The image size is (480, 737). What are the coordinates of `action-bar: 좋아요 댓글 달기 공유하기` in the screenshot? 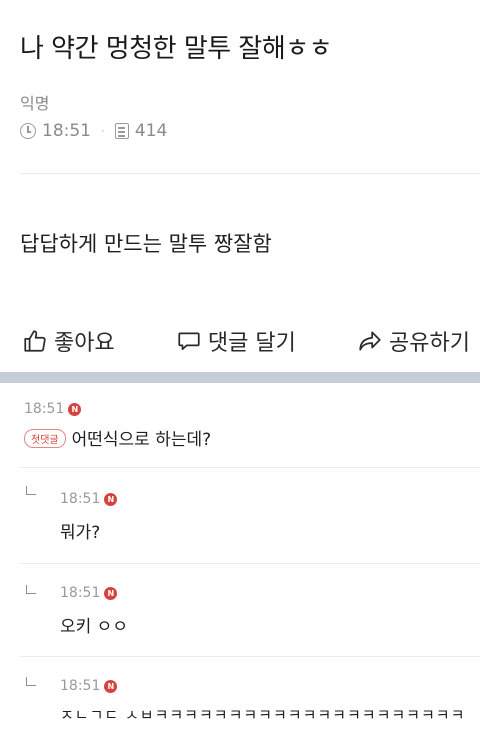 It's located at (246, 341).